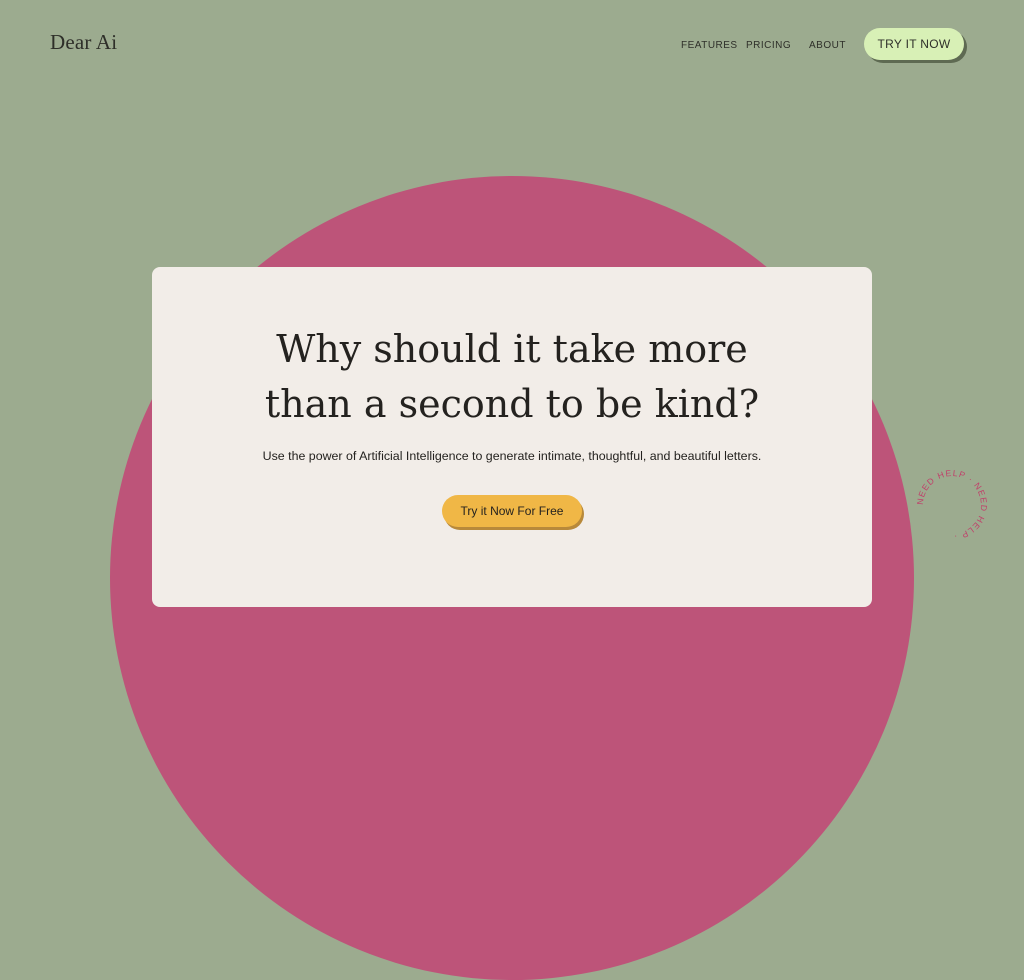 This screenshot has width=1024, height=980. I want to click on need-help-badge: NEED HELP · NEED HELP ·, so click(952, 505).